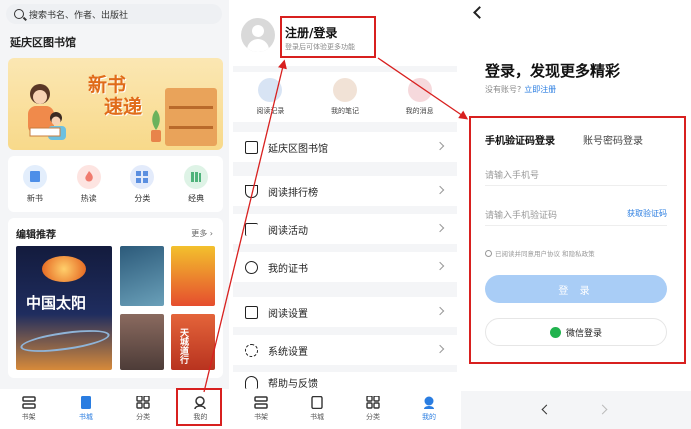  What do you see at coordinates (142, 176) in the screenshot?
I see `category-icon` at bounding box center [142, 176].